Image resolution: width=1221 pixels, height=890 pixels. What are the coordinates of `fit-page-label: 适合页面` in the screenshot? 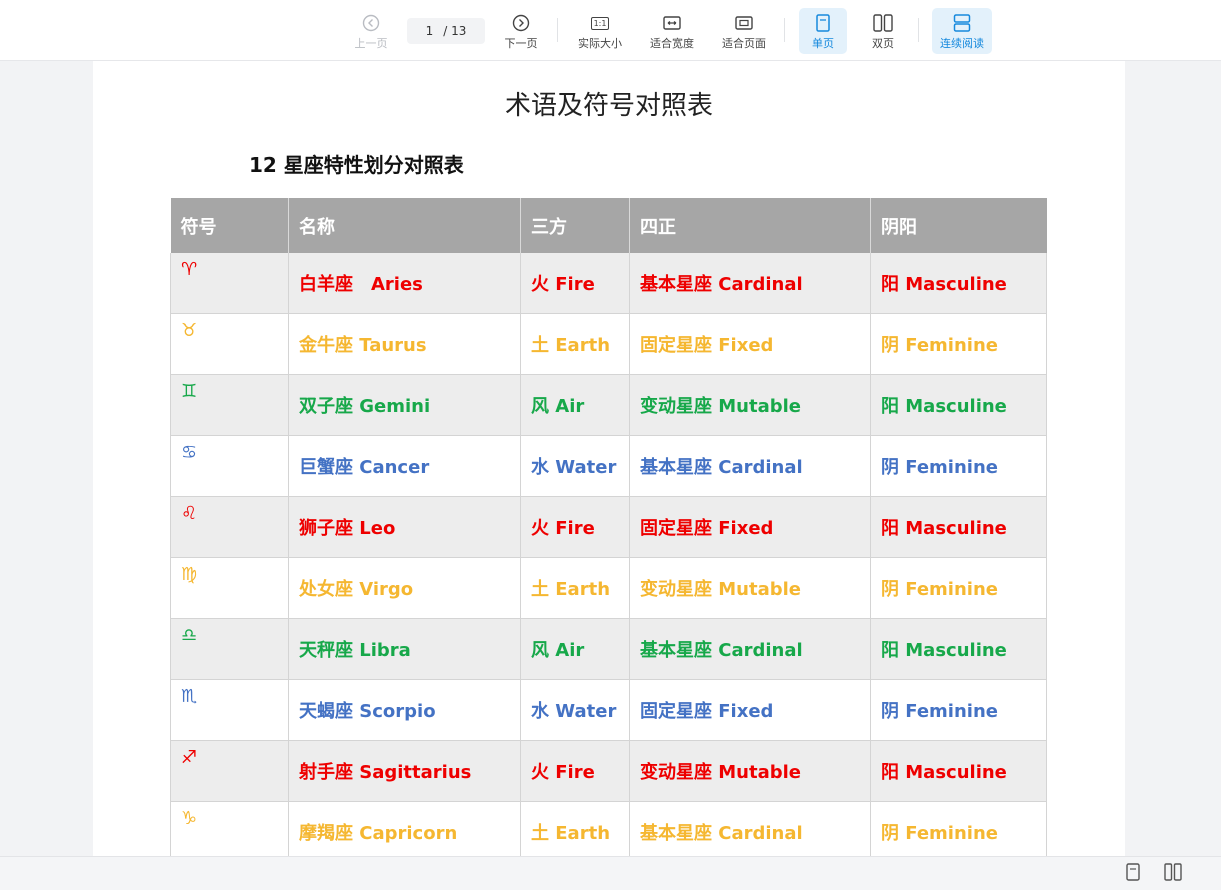 It's located at (744, 43).